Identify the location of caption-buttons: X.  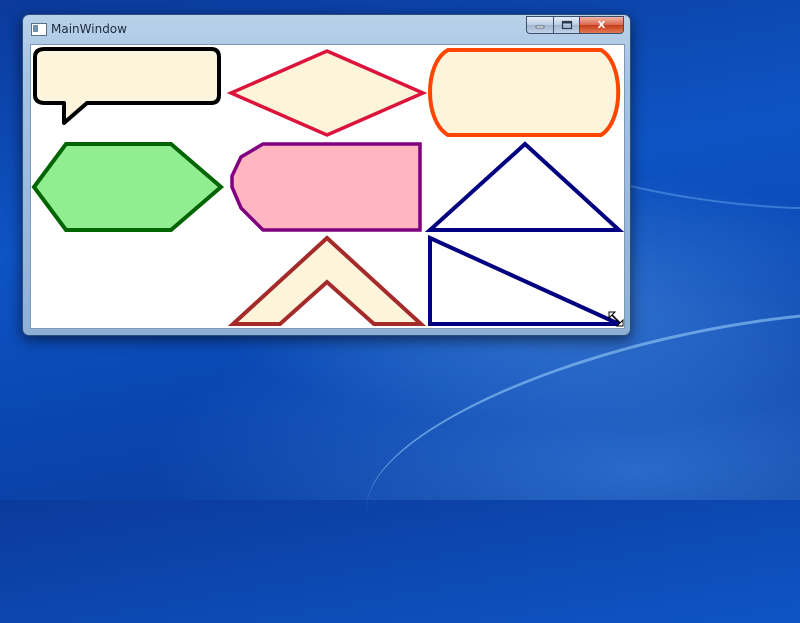
(575, 25).